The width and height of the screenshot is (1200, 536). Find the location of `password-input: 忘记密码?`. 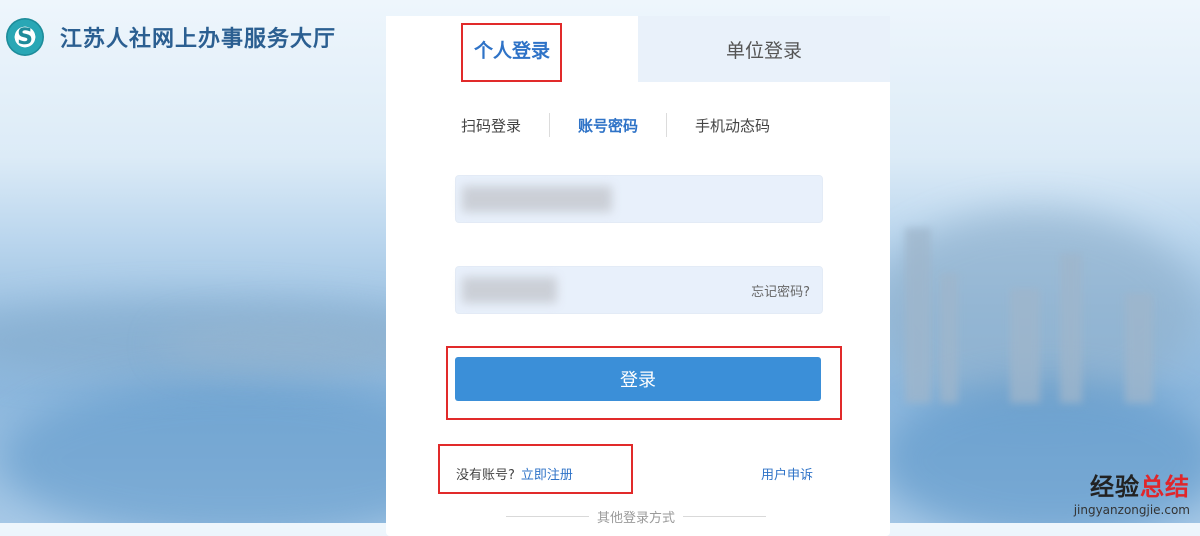

password-input: 忘记密码? is located at coordinates (639, 290).